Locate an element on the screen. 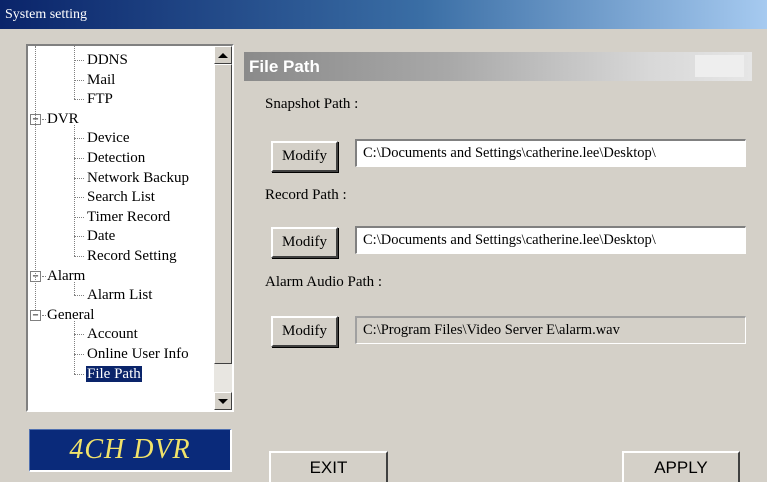 The height and width of the screenshot is (482, 767). window-title: System setting is located at coordinates (383, 14).